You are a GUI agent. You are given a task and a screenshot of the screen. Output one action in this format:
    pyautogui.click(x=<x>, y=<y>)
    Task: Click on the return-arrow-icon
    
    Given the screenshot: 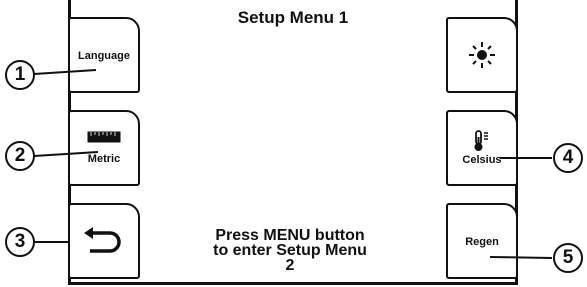 What is the action you would take?
    pyautogui.click(x=102, y=240)
    